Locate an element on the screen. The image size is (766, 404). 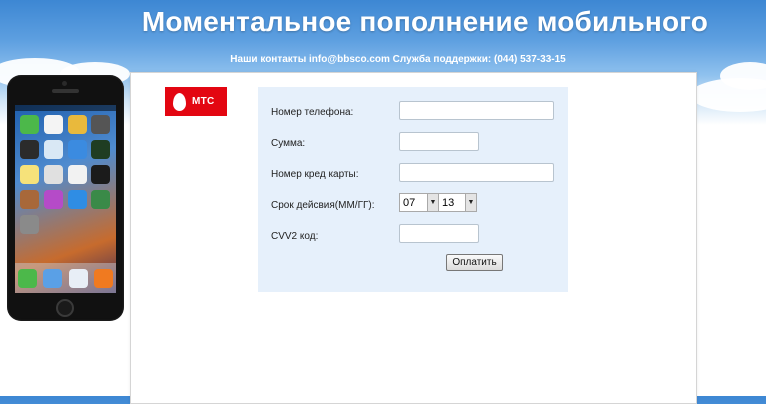
reminders-app-icon is located at coordinates (53, 174).